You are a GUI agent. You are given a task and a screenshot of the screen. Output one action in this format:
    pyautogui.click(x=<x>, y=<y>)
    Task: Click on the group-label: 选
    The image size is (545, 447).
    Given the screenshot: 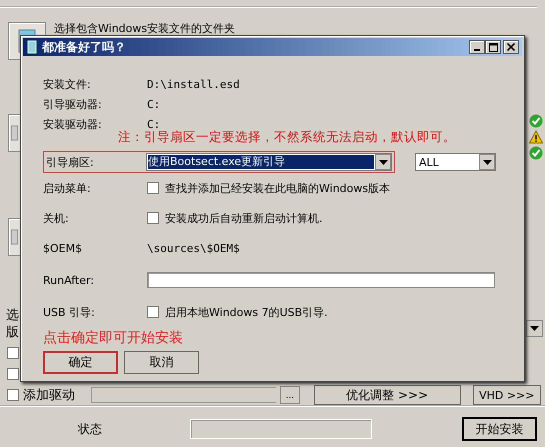 What is the action you would take?
    pyautogui.click(x=12, y=315)
    